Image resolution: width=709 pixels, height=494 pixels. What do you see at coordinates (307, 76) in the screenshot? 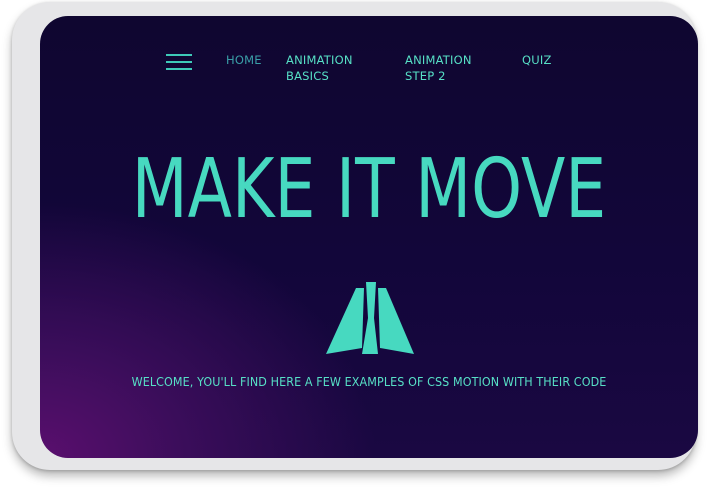
I see `nav-link-label-line2: BASICS` at bounding box center [307, 76].